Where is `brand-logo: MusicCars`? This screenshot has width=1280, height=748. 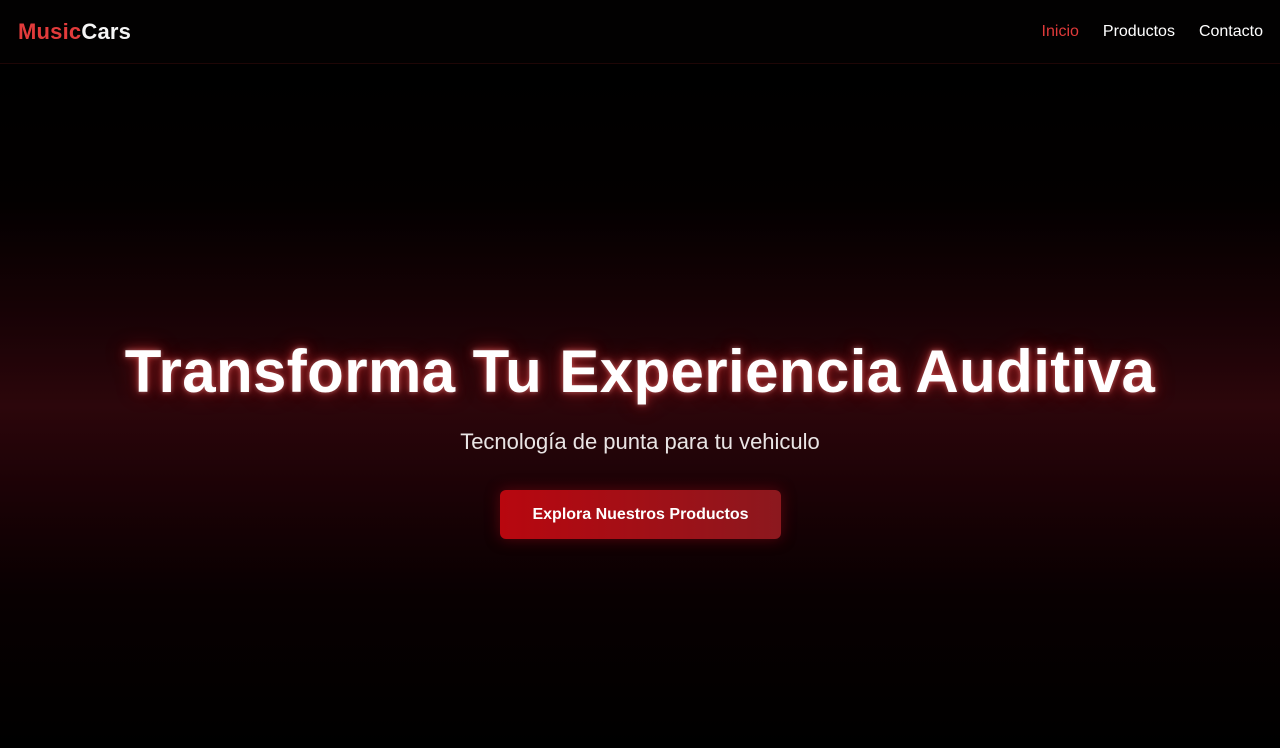 brand-logo: MusicCars is located at coordinates (74, 32).